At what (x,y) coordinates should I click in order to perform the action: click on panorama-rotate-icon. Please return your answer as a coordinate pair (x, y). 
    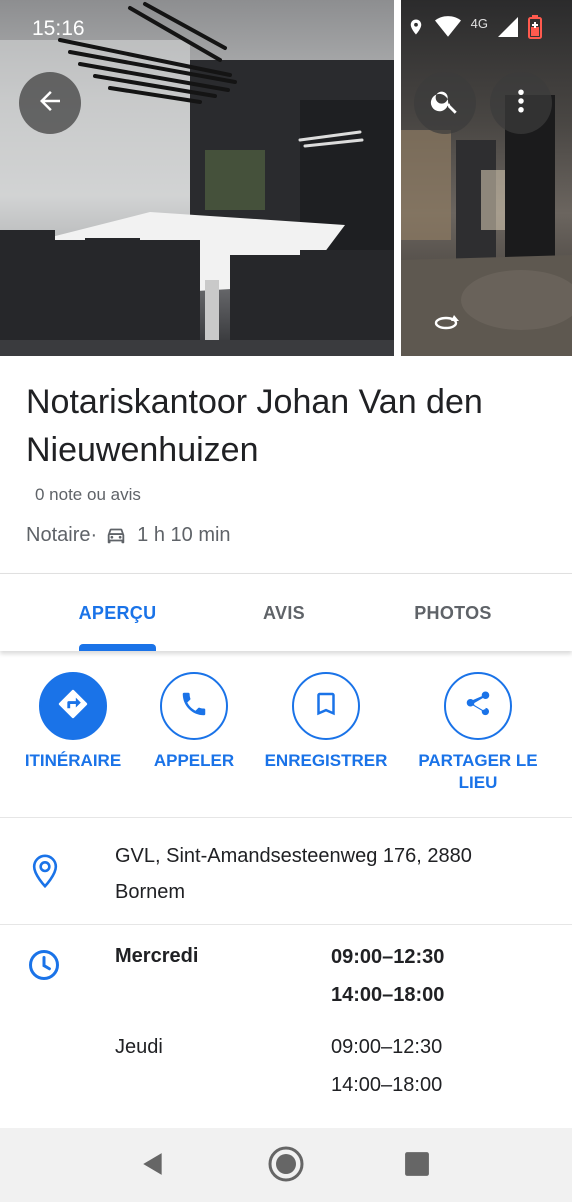
    Looking at the image, I should click on (446, 325).